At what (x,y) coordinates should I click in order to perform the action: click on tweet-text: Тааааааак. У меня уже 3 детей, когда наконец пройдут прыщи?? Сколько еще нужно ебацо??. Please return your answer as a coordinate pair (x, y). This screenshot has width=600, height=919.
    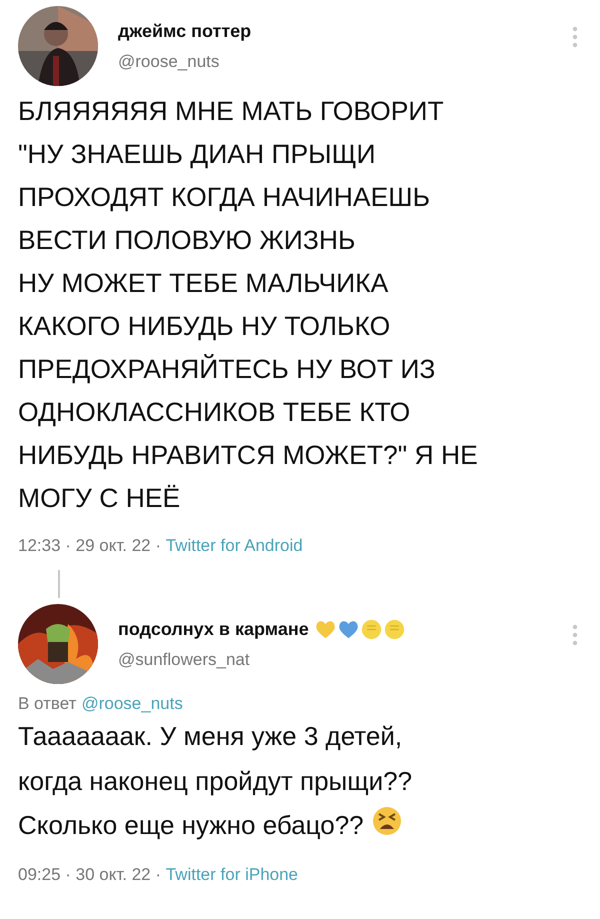
    Looking at the image, I should click on (216, 781).